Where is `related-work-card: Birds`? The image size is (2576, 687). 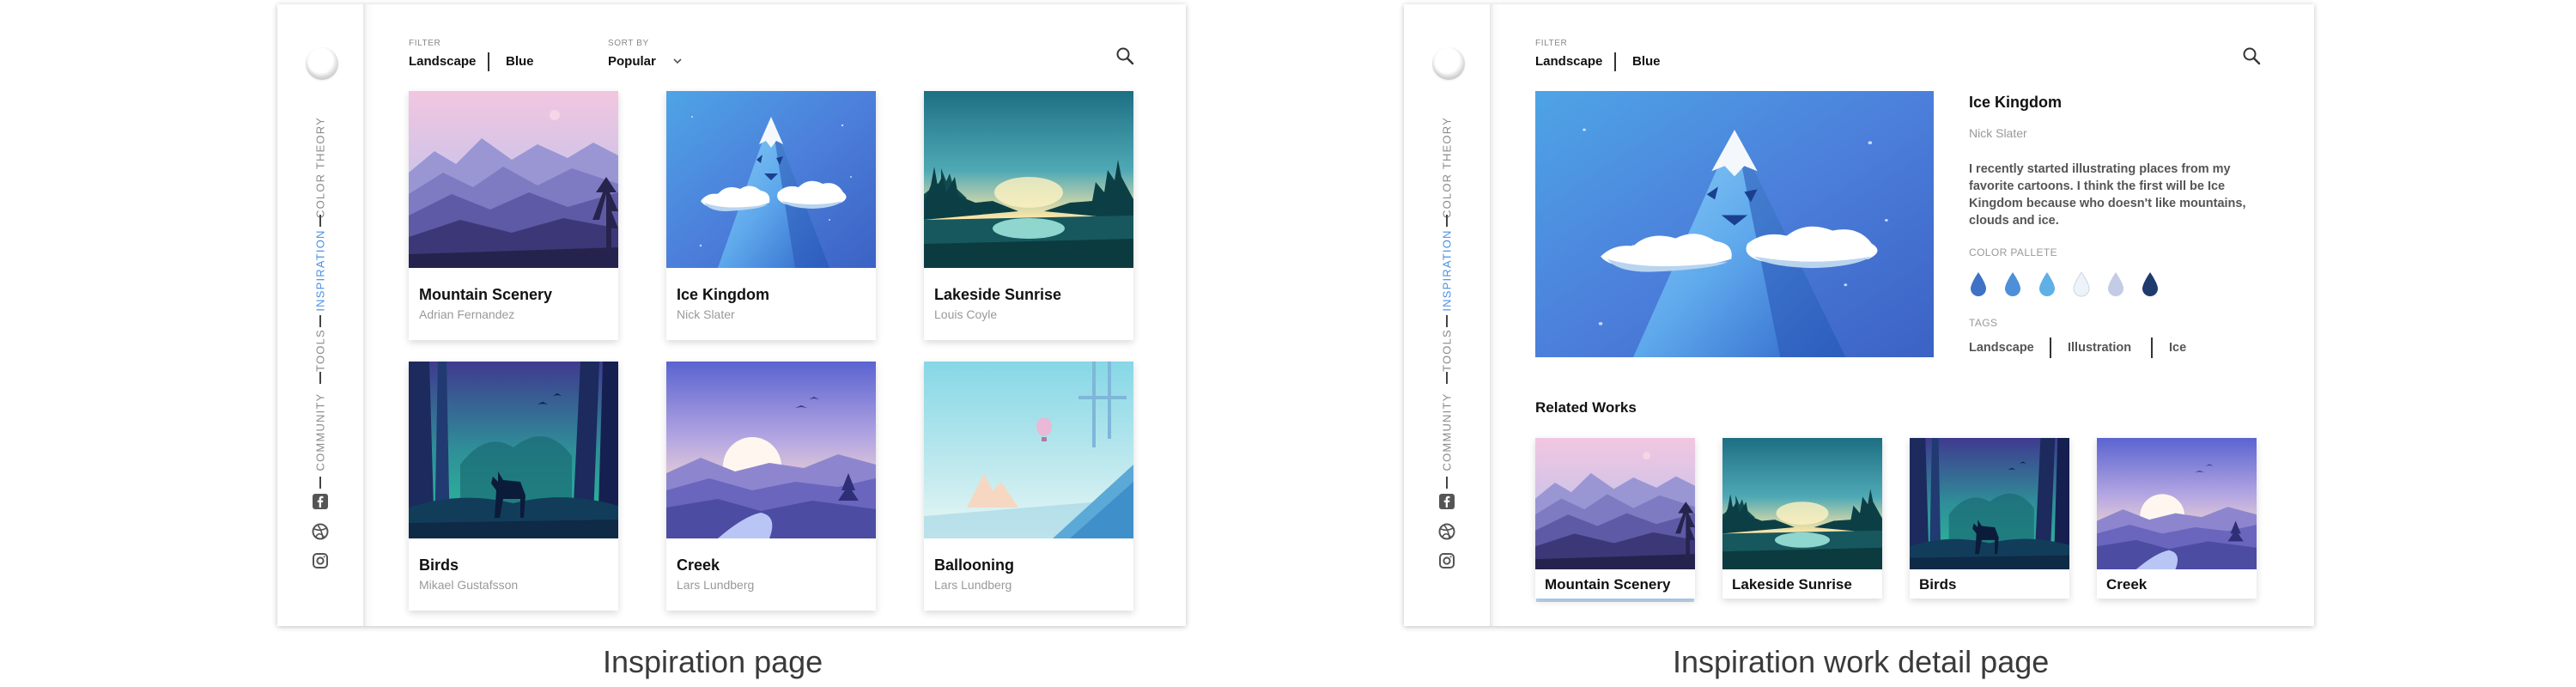 related-work-card: Birds is located at coordinates (1989, 518).